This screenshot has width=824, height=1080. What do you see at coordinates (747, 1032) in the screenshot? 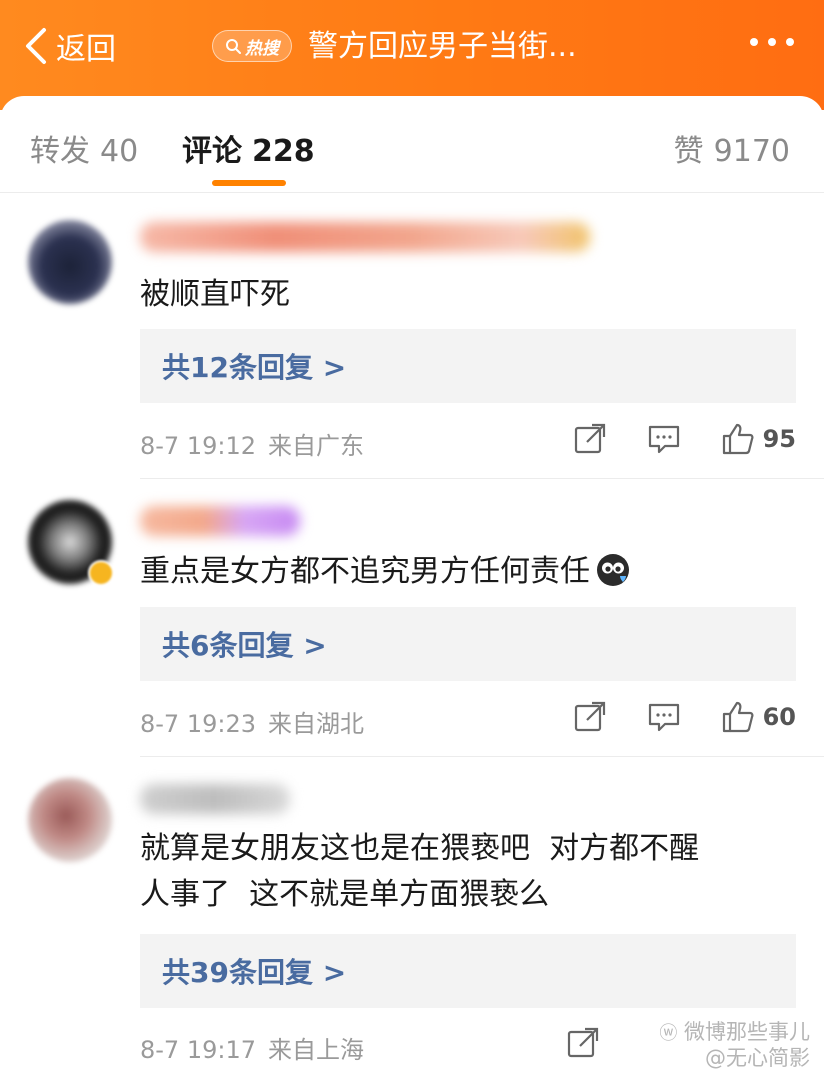
I see `watermark-text: 微博那些事儿` at bounding box center [747, 1032].